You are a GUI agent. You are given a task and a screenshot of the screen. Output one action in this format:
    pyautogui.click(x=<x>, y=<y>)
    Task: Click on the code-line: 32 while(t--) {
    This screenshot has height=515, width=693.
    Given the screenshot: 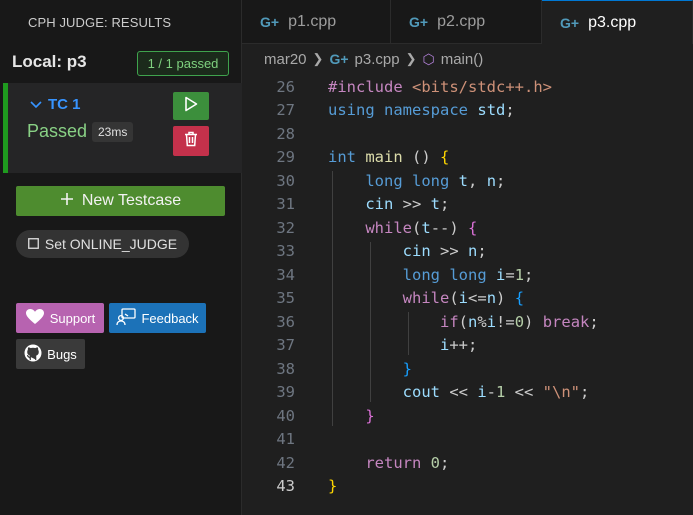 What is the action you would take?
    pyautogui.click(x=467, y=228)
    